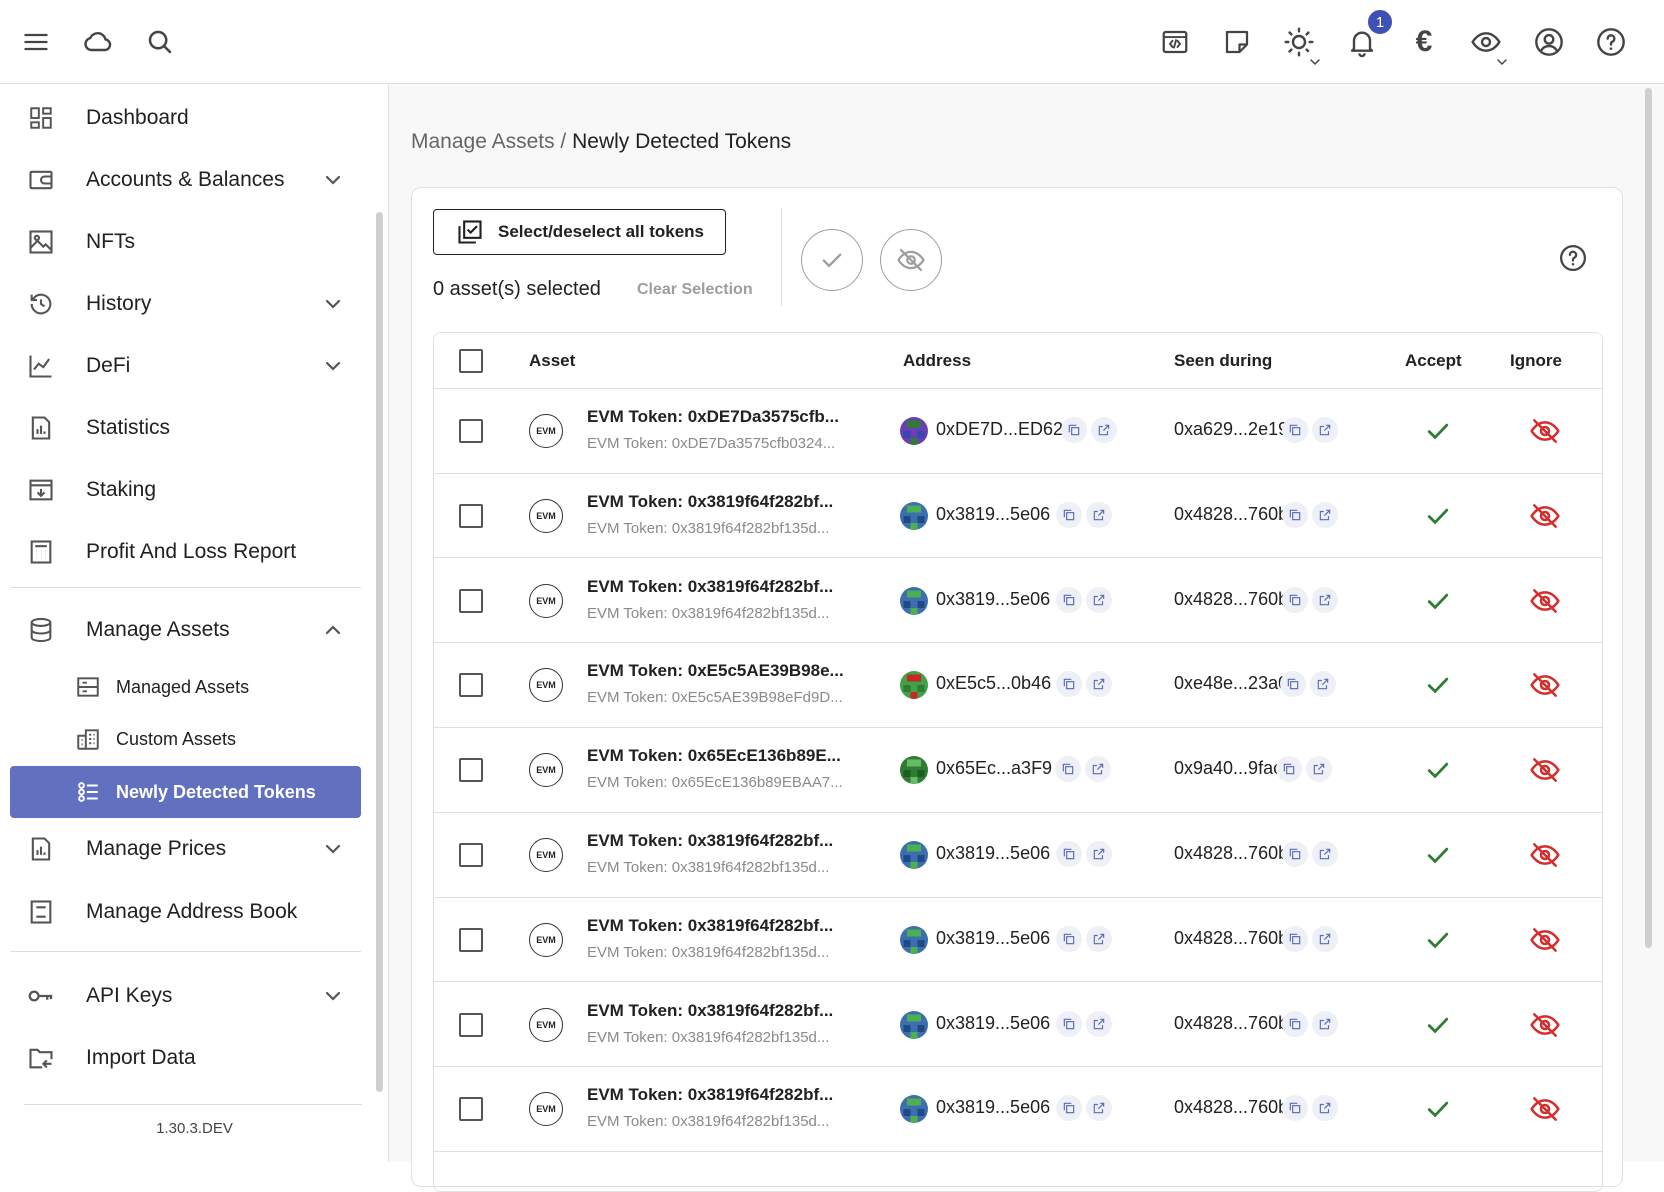 The image size is (1664, 1192). Describe the element at coordinates (552, 361) in the screenshot. I see `column-header-asset: Asset` at that location.